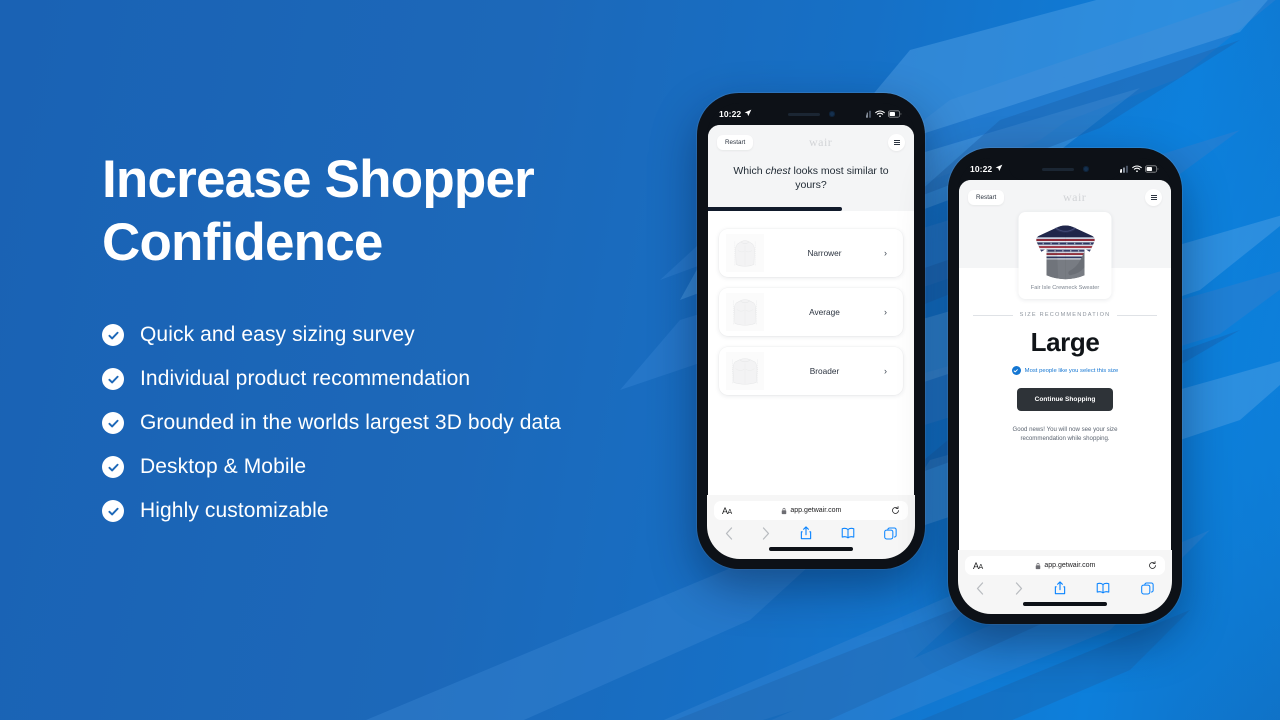  What do you see at coordinates (1137, 315) in the screenshot?
I see `divider-line-right` at bounding box center [1137, 315].